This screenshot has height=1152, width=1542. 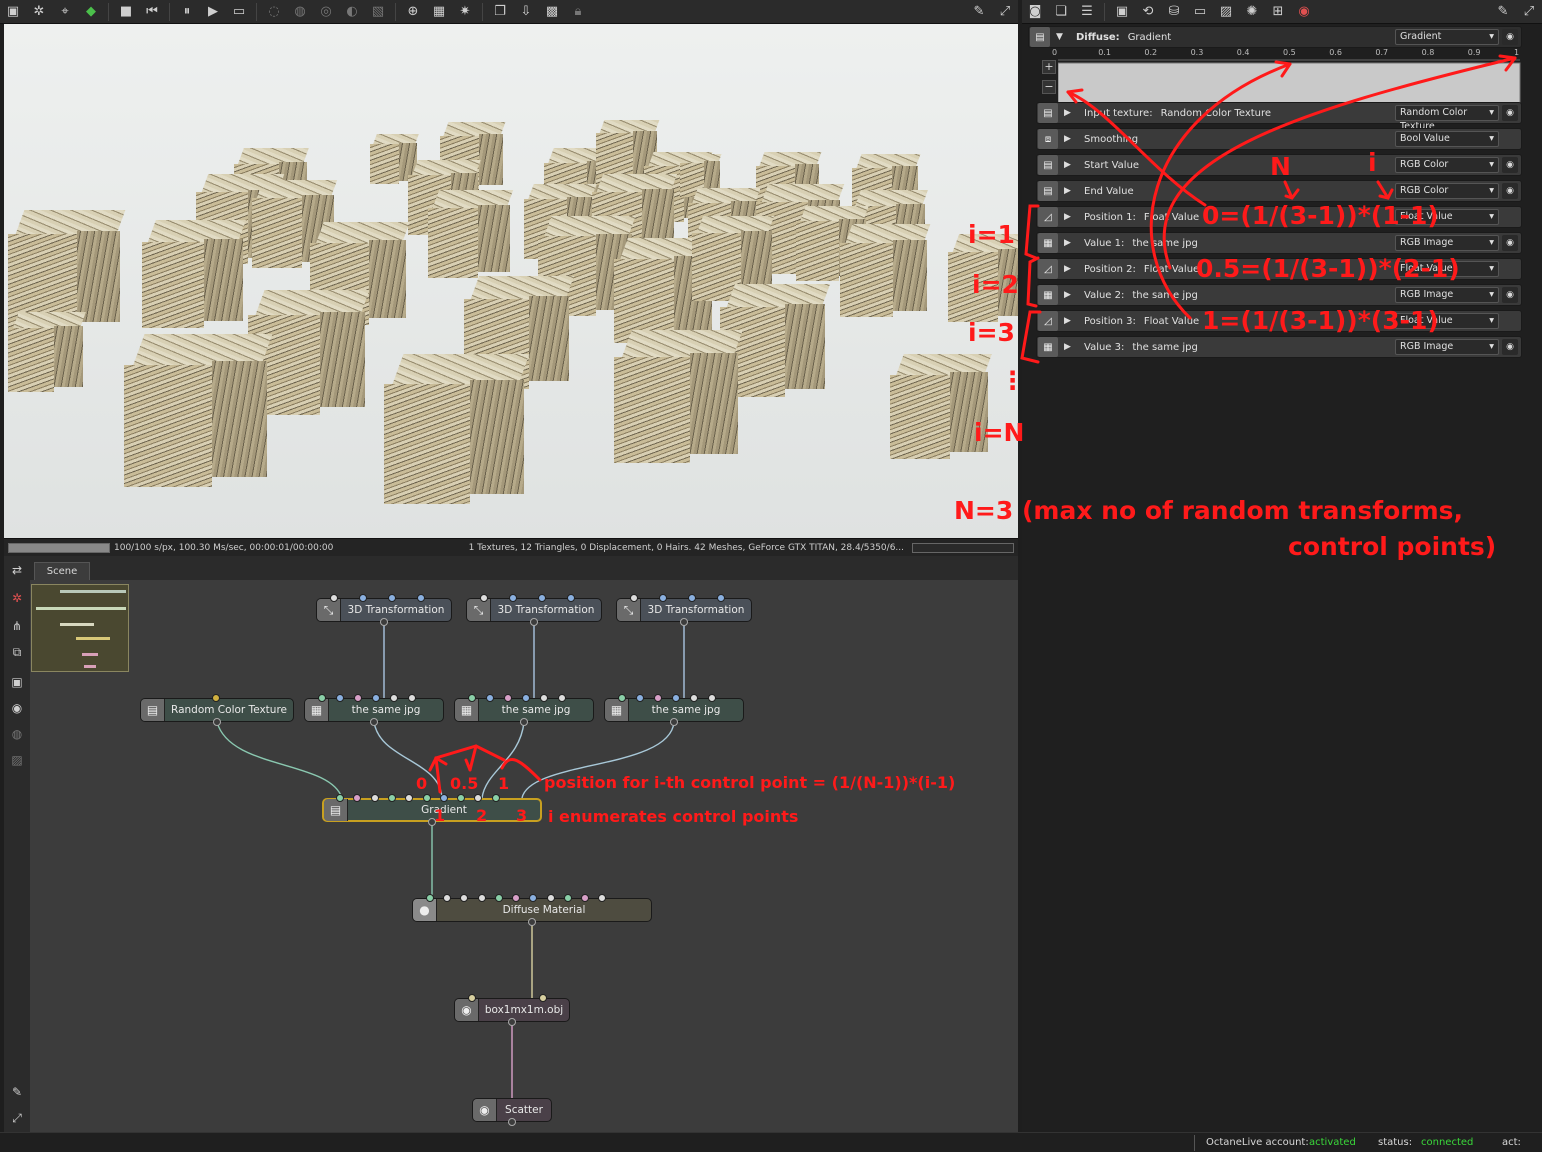 What do you see at coordinates (378, 12) in the screenshot?
I see `region-icon: ▧` at bounding box center [378, 12].